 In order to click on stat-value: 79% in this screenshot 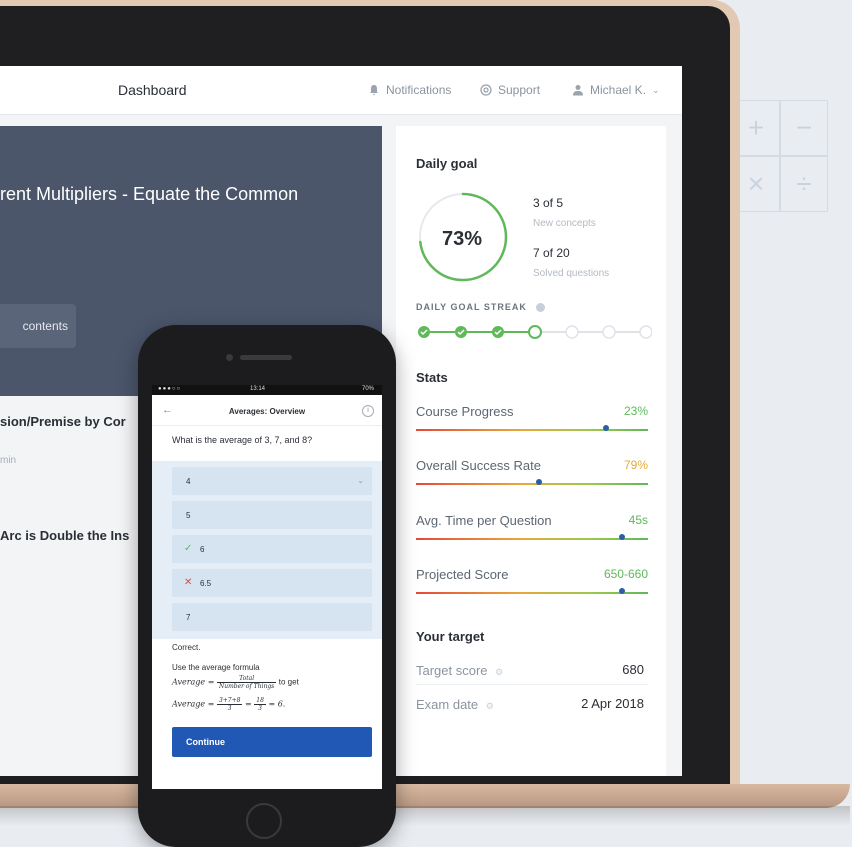, I will do `click(635, 465)`.